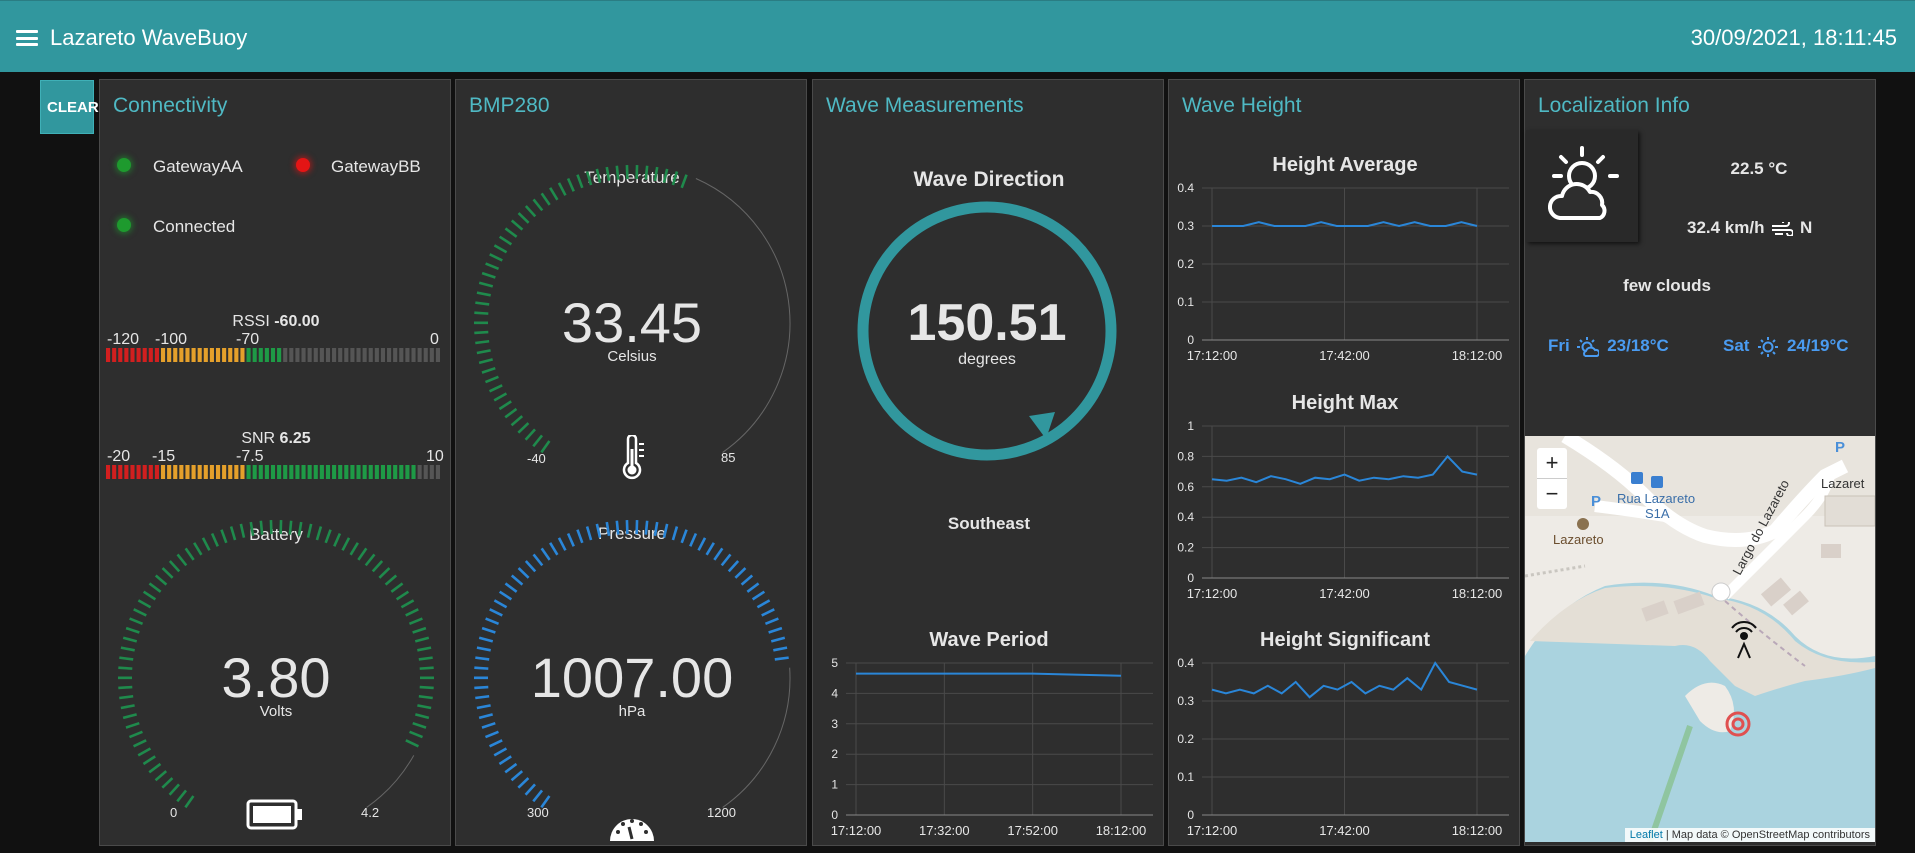 This screenshot has height=853, width=1915. What do you see at coordinates (1343, 272) in the screenshot?
I see `height-average-chart: 0 0.1 0.2 0.3 0.4 17:12:00 17:42:00 18:12:00` at bounding box center [1343, 272].